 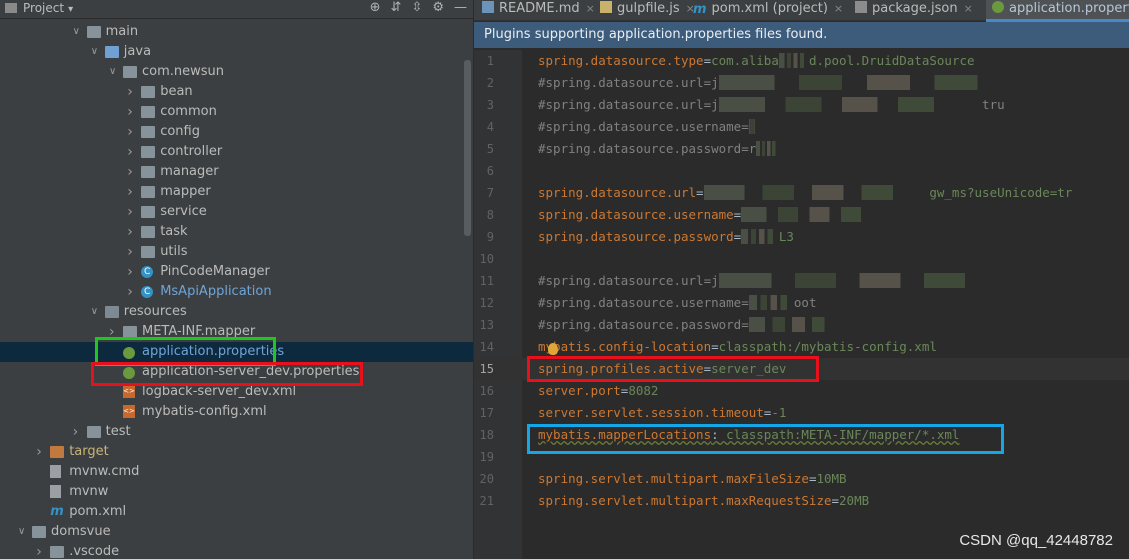 What do you see at coordinates (816, 192) in the screenshot?
I see `redacted-text: xxxxxxxxxxxxxxxxxxxxxxxxxxxxxx` at bounding box center [816, 192].